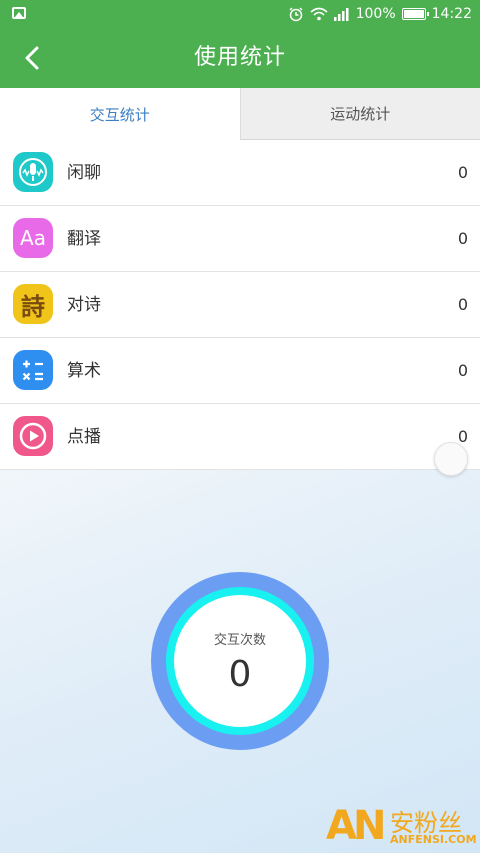 Image resolution: width=480 pixels, height=853 pixels. Describe the element at coordinates (240, 239) in the screenshot. I see `list-item-translate: Aa 翻译 0` at that location.